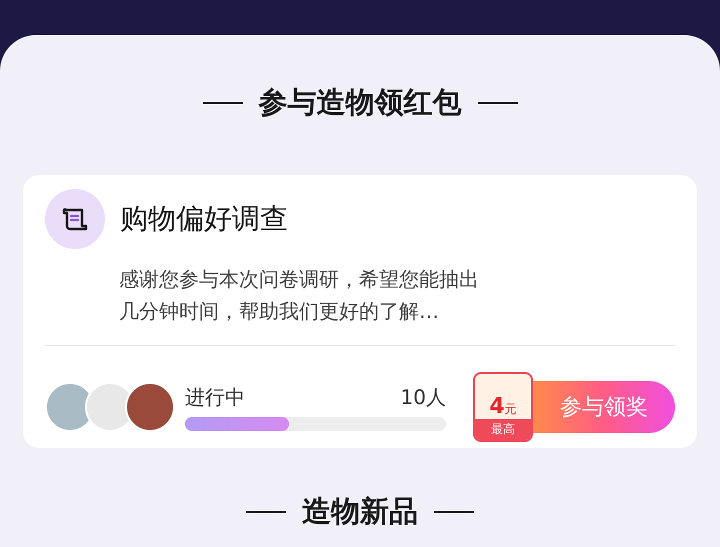  What do you see at coordinates (497, 406) in the screenshot?
I see `reward-amount: 4` at bounding box center [497, 406].